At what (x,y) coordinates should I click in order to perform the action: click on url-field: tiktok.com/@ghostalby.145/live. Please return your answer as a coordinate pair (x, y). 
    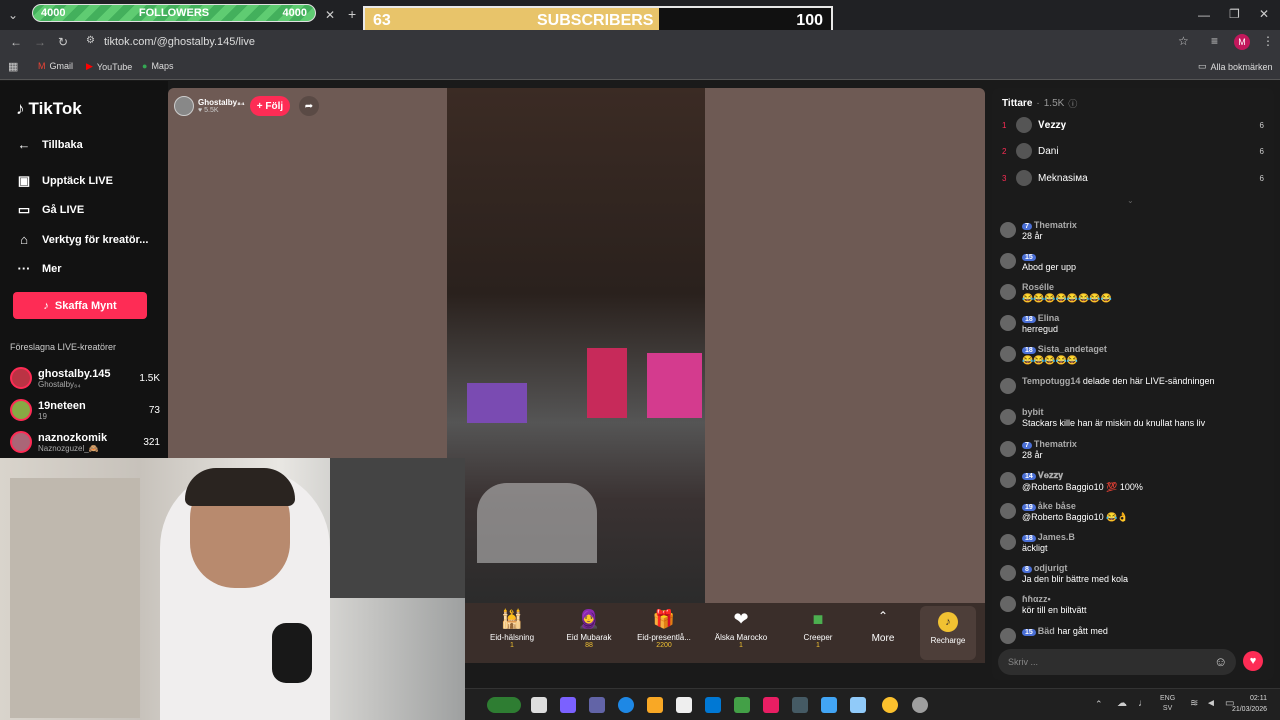
    Looking at the image, I should click on (179, 42).